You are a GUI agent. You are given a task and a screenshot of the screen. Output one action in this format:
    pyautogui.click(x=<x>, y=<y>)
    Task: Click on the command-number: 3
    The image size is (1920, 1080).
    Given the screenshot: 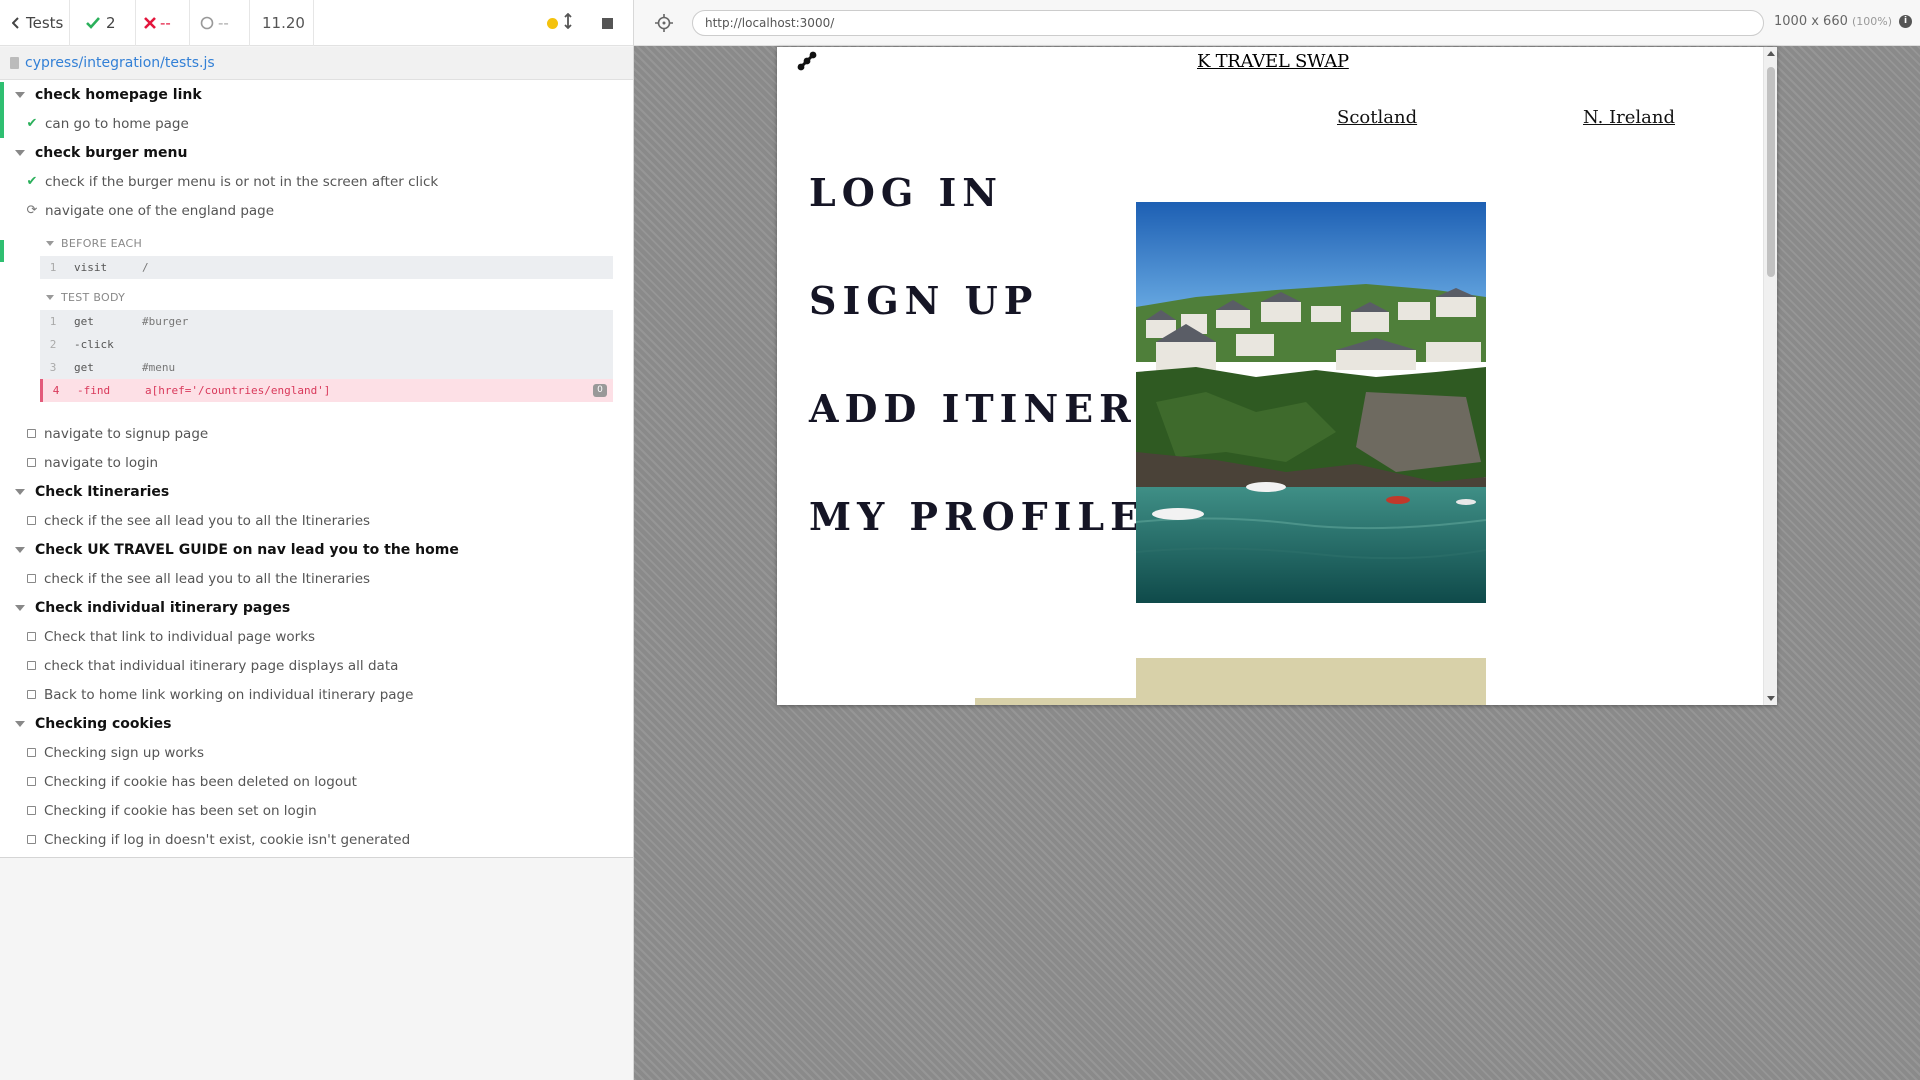 What is the action you would take?
    pyautogui.click(x=53, y=367)
    